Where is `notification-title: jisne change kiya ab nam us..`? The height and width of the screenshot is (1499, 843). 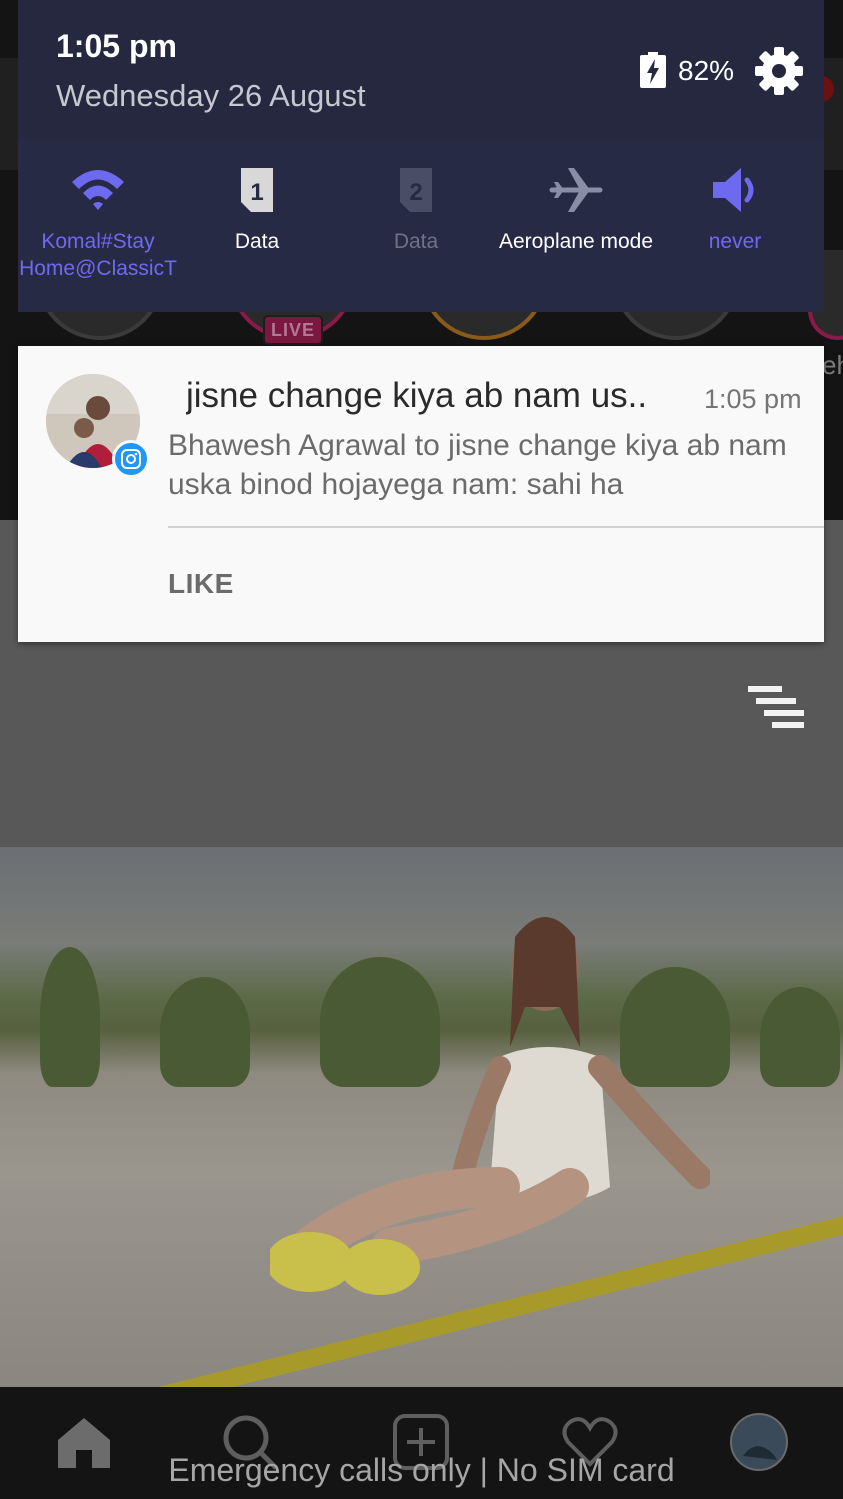
notification-title: jisne change kiya ab nam us.. is located at coordinates (417, 395).